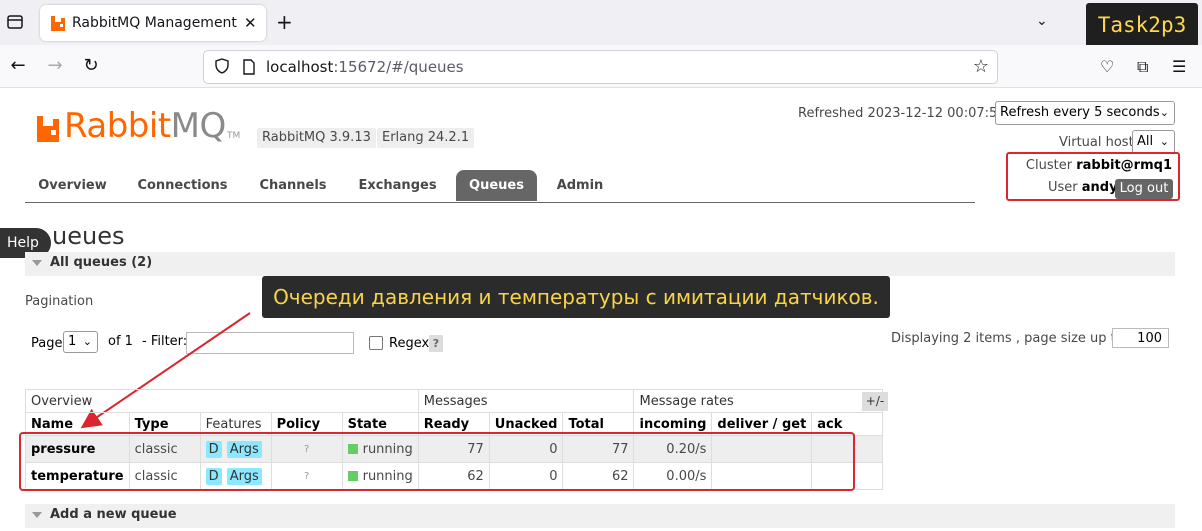  Describe the element at coordinates (526, 401) in the screenshot. I see `group-messages: Messages` at that location.